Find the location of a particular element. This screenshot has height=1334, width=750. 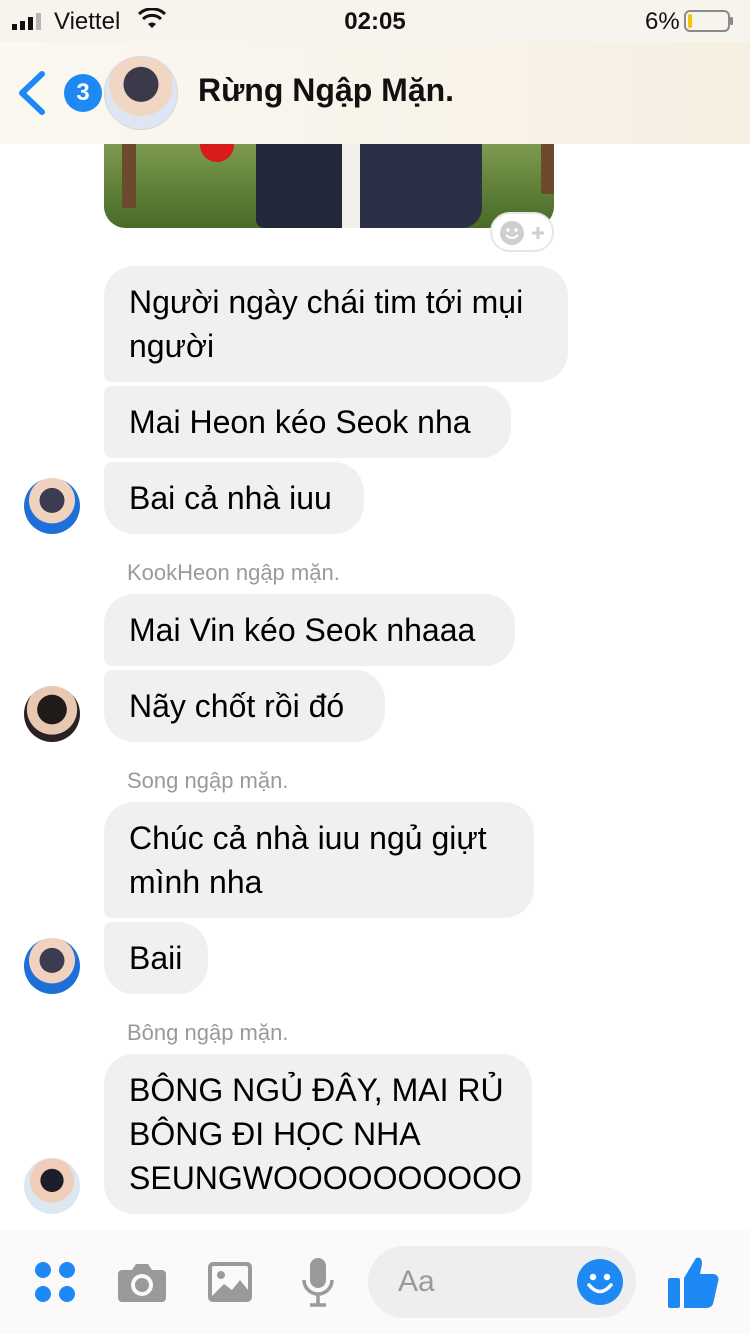

camera-icon is located at coordinates (142, 1282).